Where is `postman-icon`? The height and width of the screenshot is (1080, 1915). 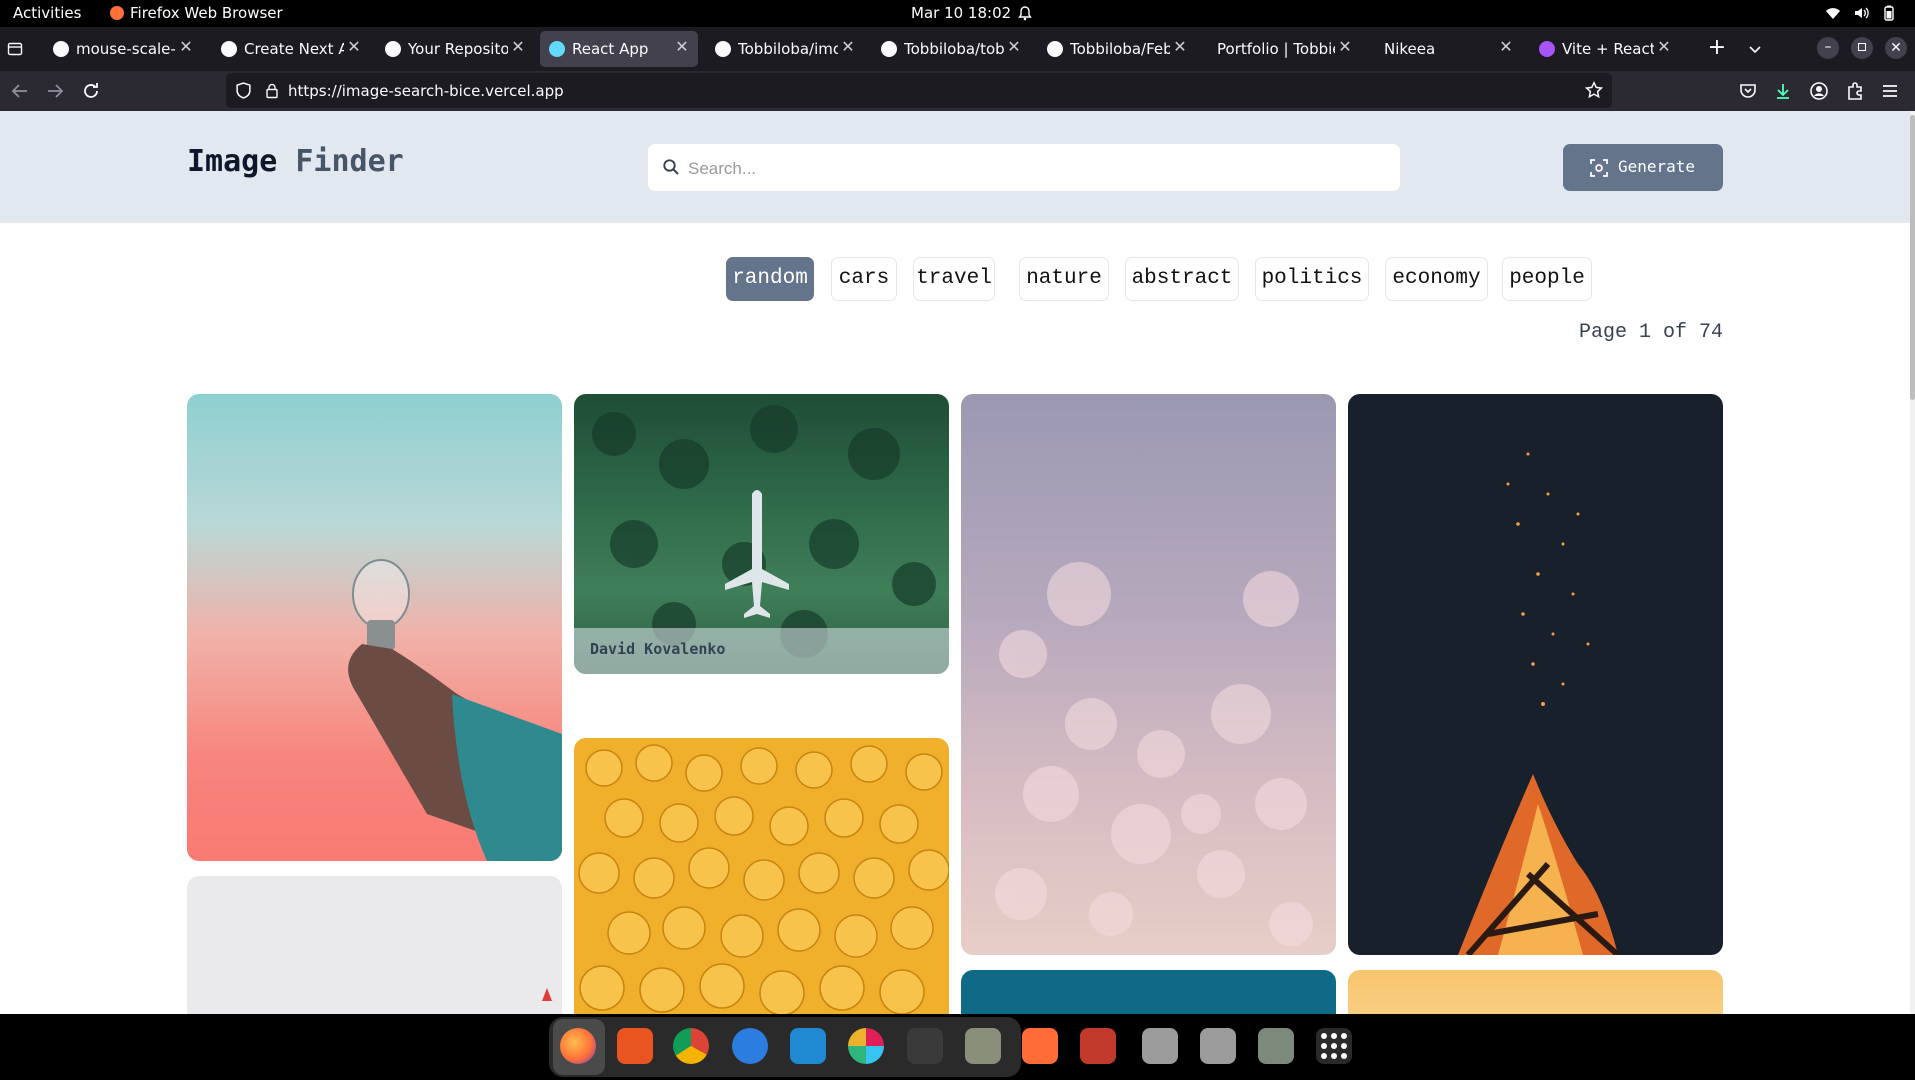 postman-icon is located at coordinates (1040, 1046).